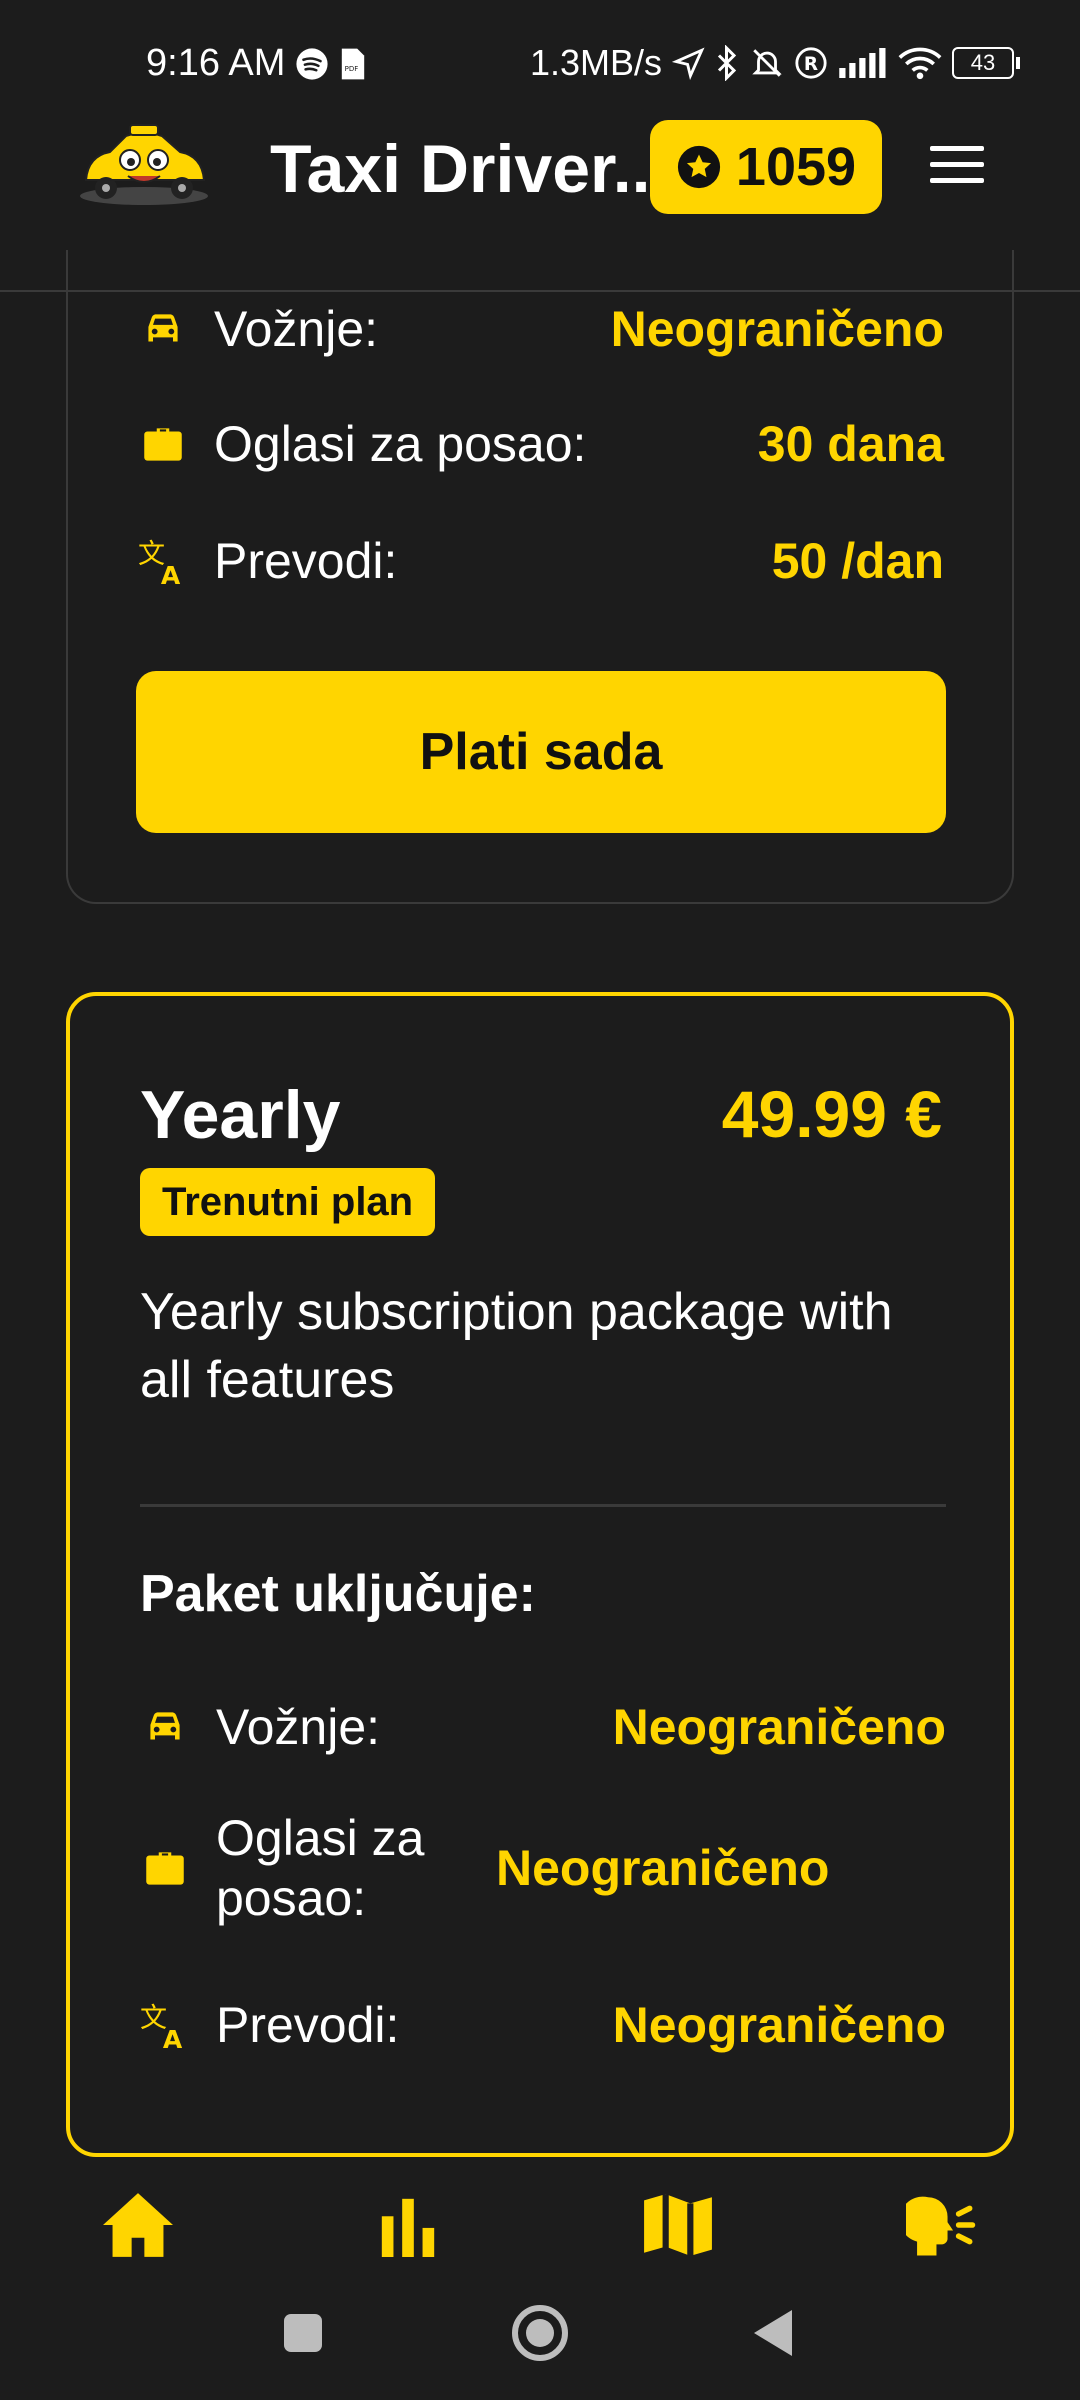 The image size is (1080, 2400). Describe the element at coordinates (352, 69) in the screenshot. I see `svg-text: PDF` at that location.